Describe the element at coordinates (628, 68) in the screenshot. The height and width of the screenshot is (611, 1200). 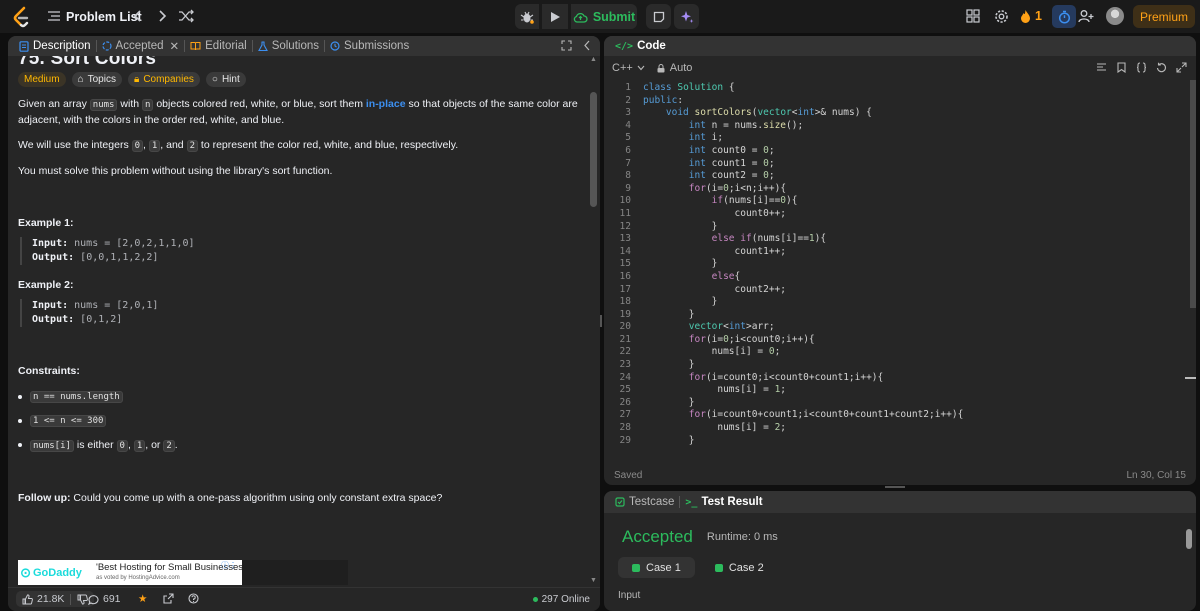
I see `language-select: C++` at that location.